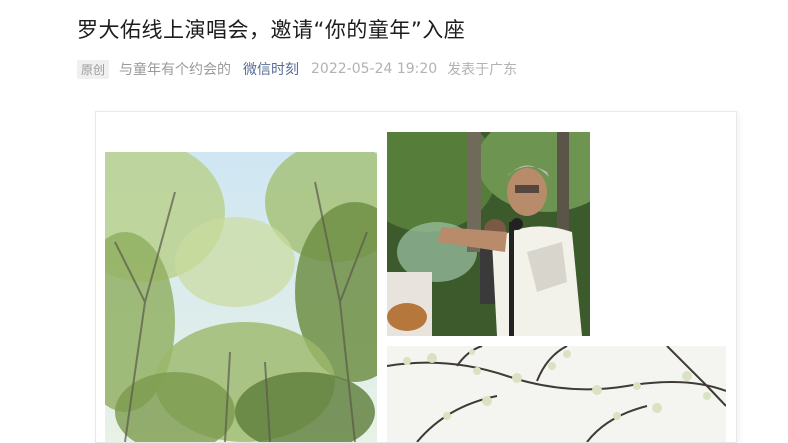 This screenshot has height=443, width=788. Describe the element at coordinates (271, 30) in the screenshot. I see `article-title: 罗大佑线上演唱会，邀请“你的童年”入座` at that location.